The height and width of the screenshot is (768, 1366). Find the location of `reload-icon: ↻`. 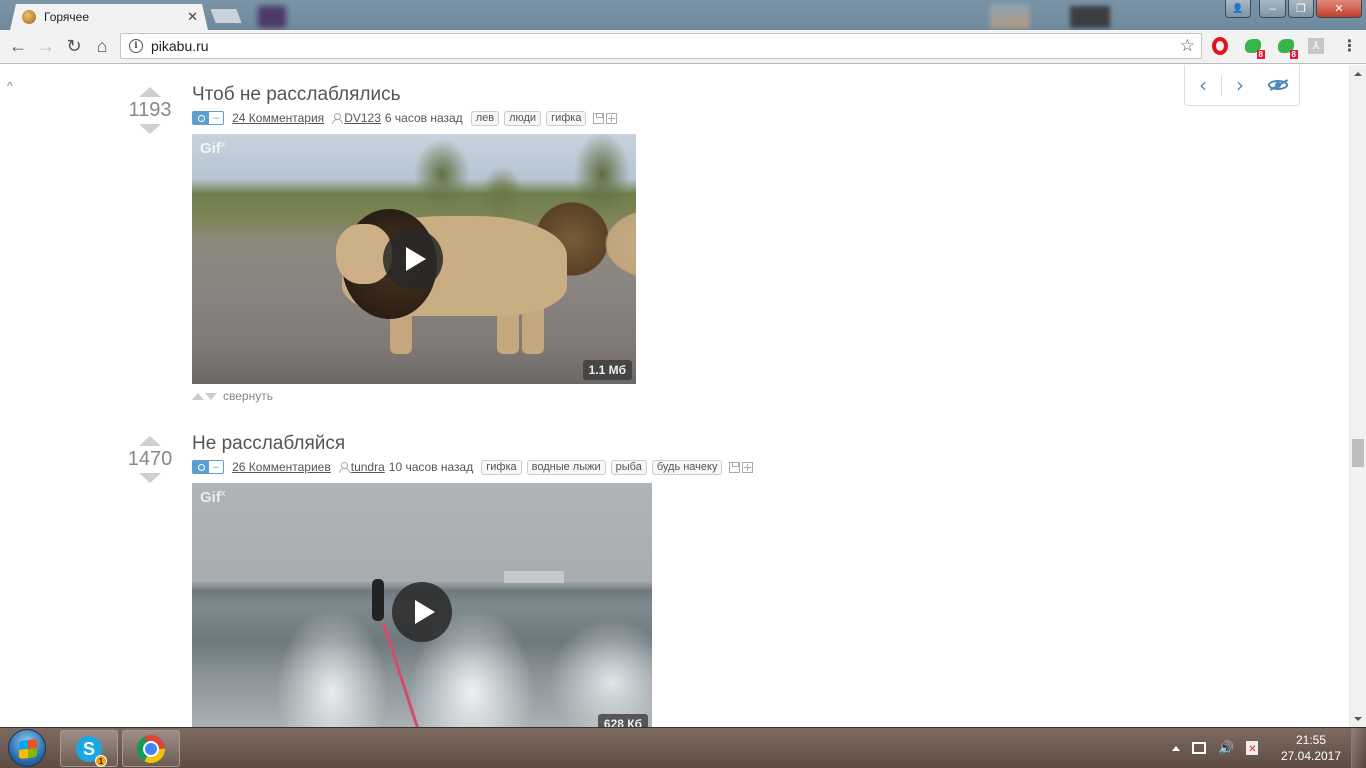

reload-icon: ↻ is located at coordinates (74, 46).